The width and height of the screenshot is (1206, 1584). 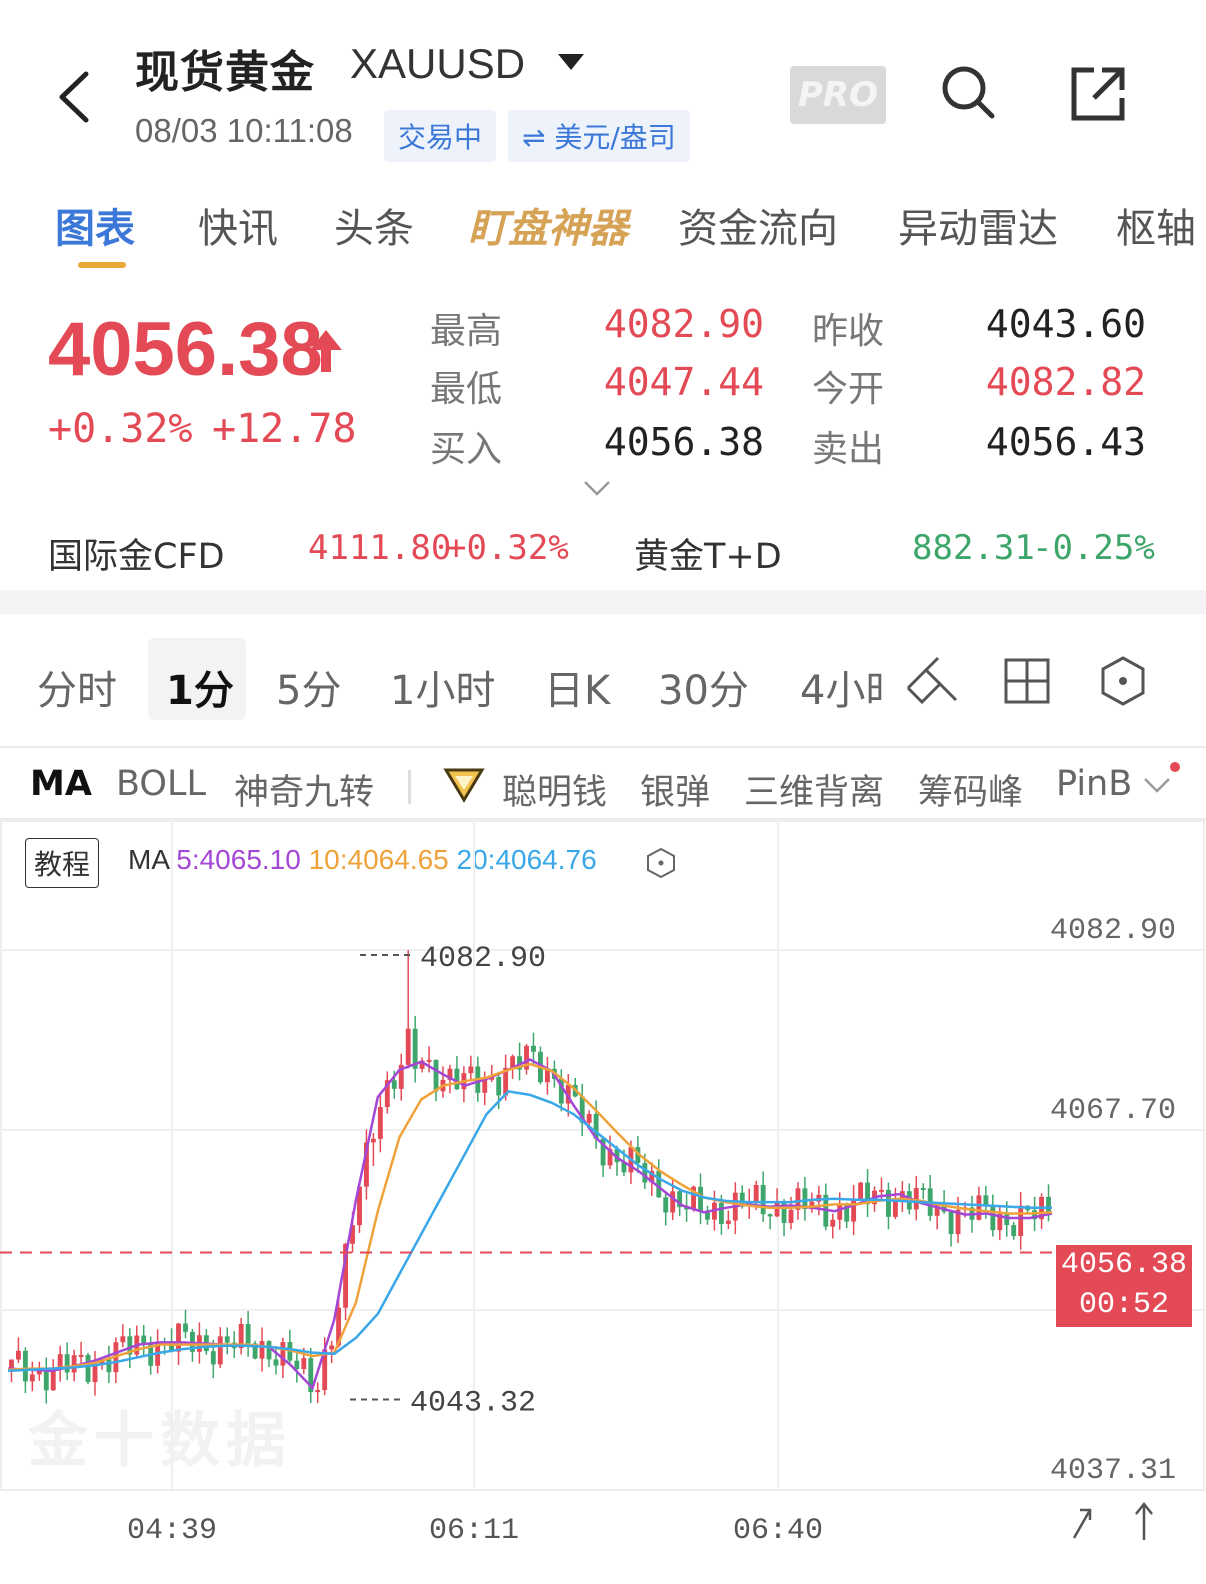 I want to click on unit-toggle-chip: ⇌ 美元/盎司, so click(x=599, y=136).